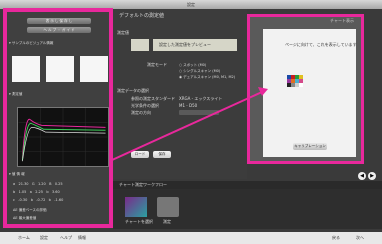 The height and width of the screenshot is (244, 382). What do you see at coordinates (44, 238) in the screenshot?
I see `dock-settings: 設定` at bounding box center [44, 238].